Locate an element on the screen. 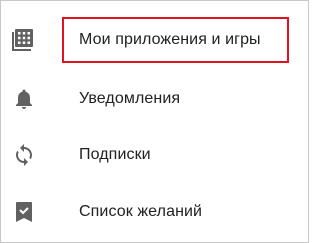 The height and width of the screenshot is (243, 320). apps-grid-icon is located at coordinates (24, 40).